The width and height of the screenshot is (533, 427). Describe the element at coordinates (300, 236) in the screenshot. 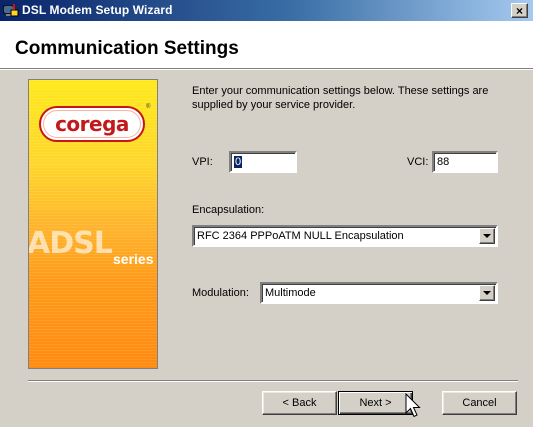

I see `encapsulation-value: RFC 2364 PPPoATM NULL Encapsulation` at that location.